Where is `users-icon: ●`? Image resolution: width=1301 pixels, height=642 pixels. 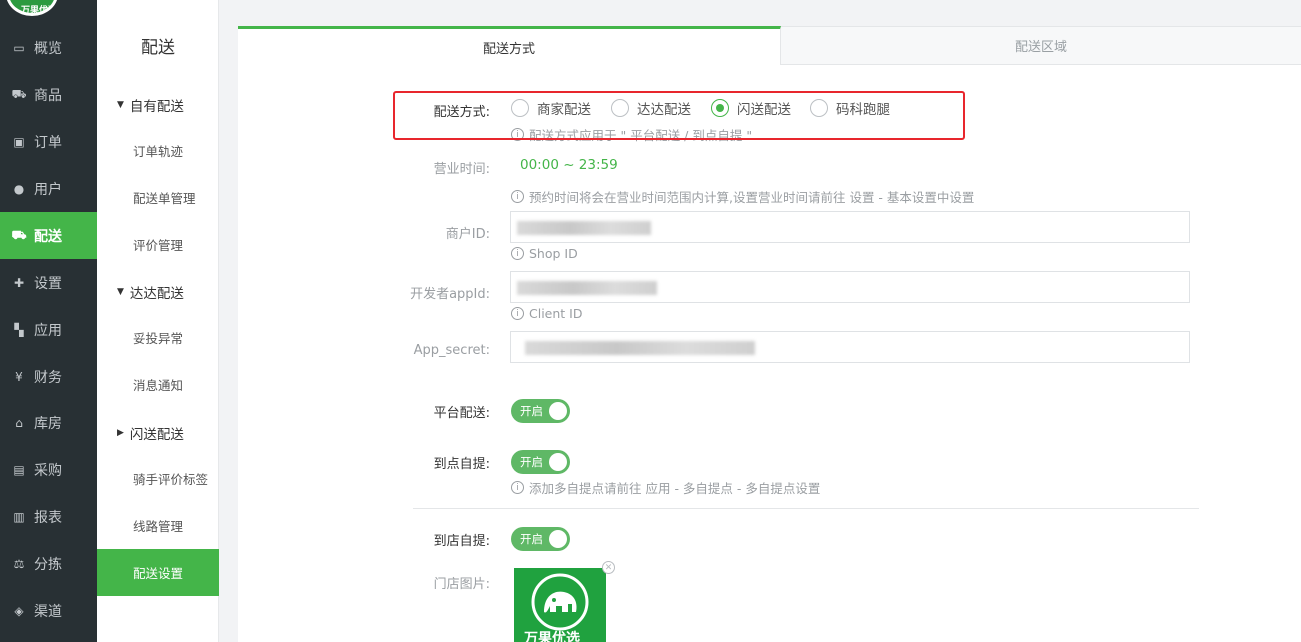
users-icon: ● is located at coordinates (19, 188).